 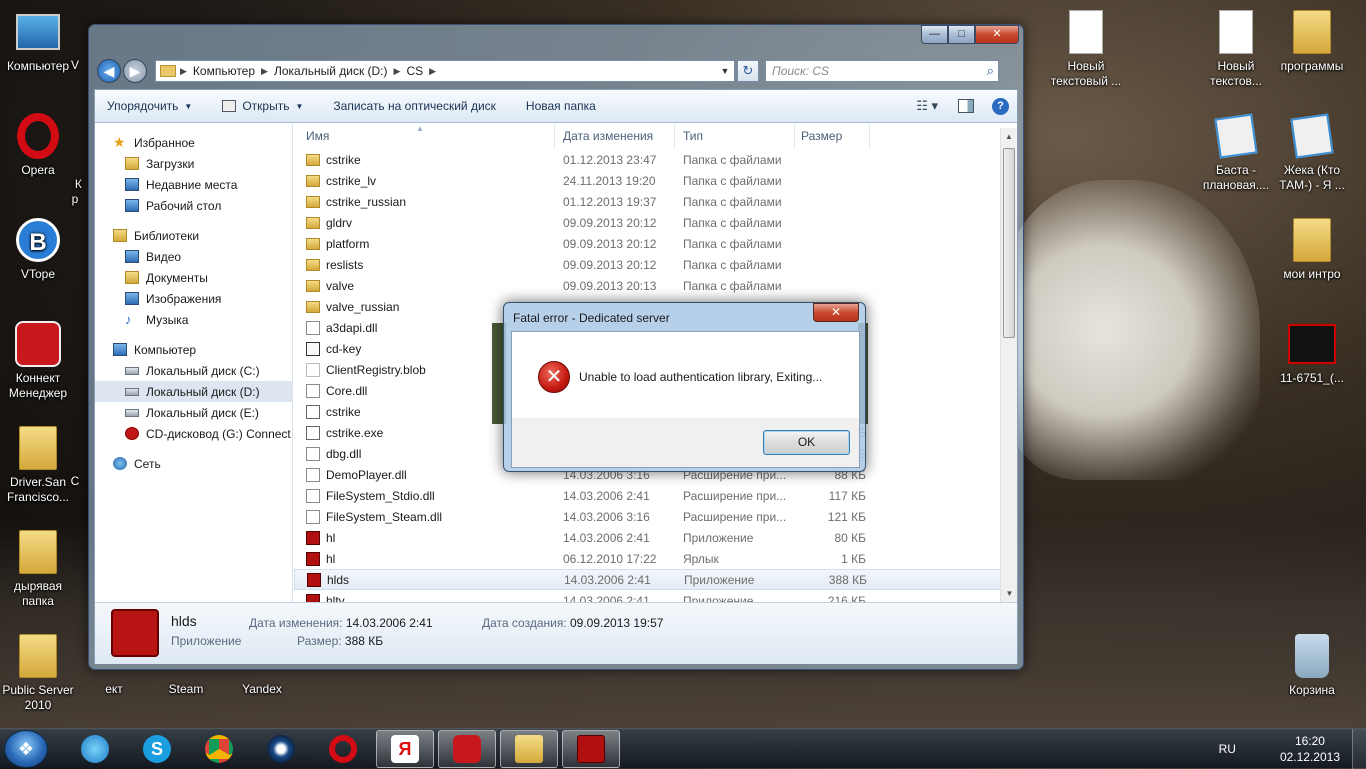 I want to click on show-desktop-button, so click(x=1359, y=748).